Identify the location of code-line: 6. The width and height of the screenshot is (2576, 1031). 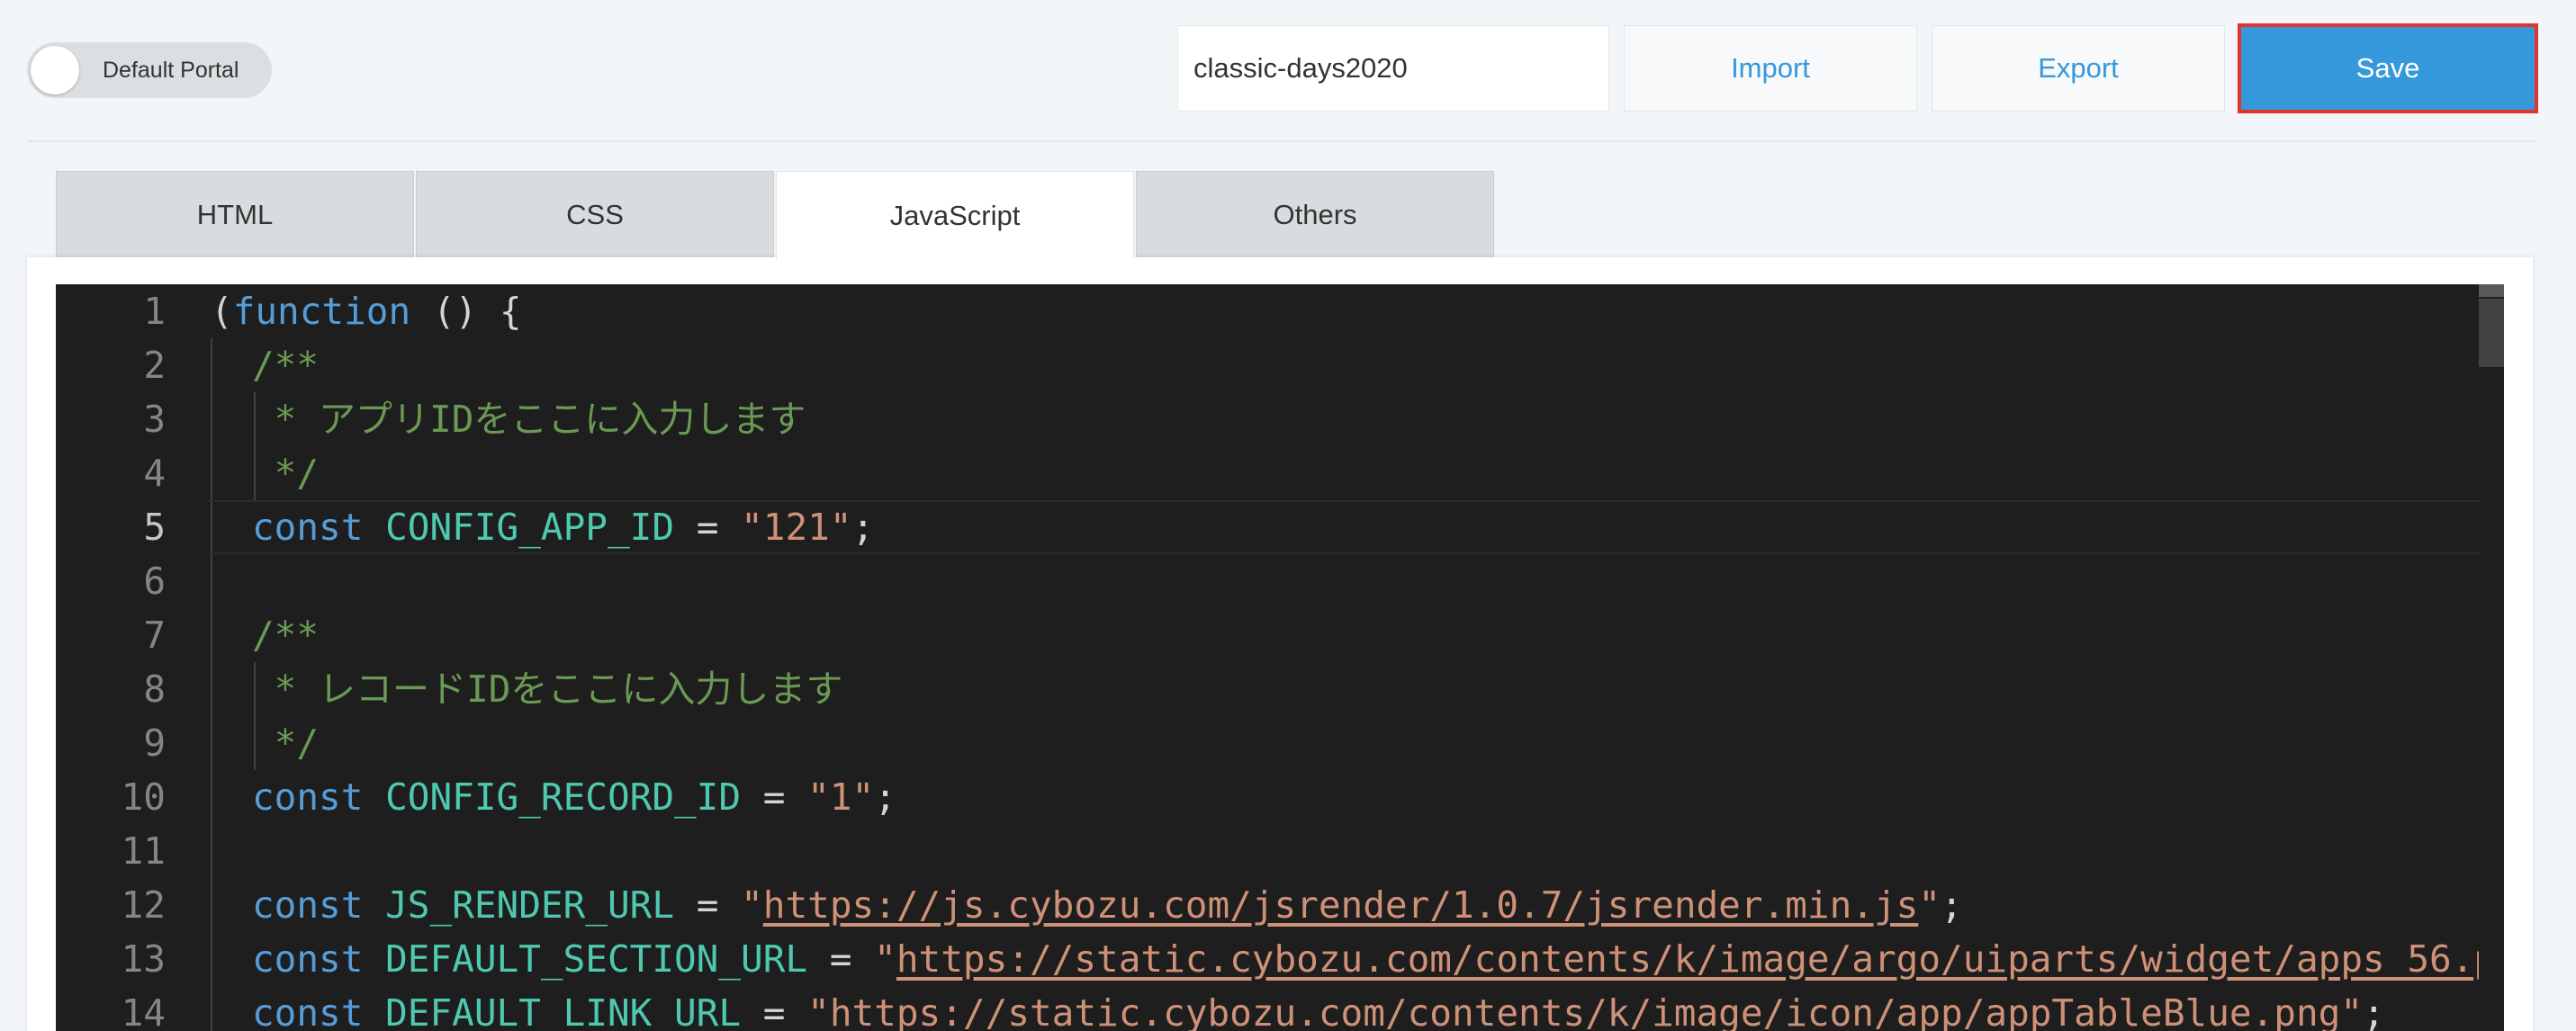
(1280, 581).